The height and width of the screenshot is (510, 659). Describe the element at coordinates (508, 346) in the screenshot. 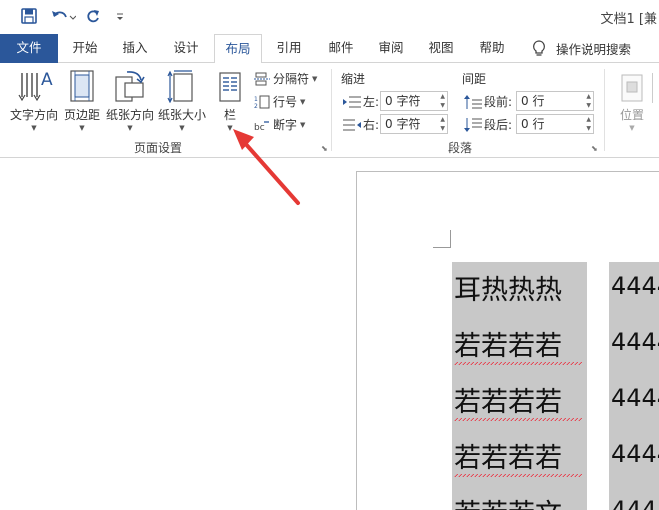

I see `col1-line-2: 若若若若` at that location.